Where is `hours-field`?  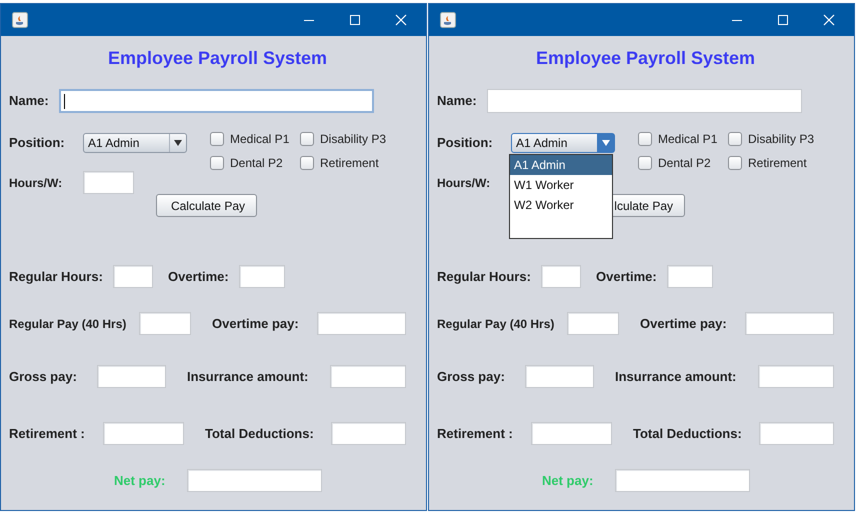 hours-field is located at coordinates (108, 182).